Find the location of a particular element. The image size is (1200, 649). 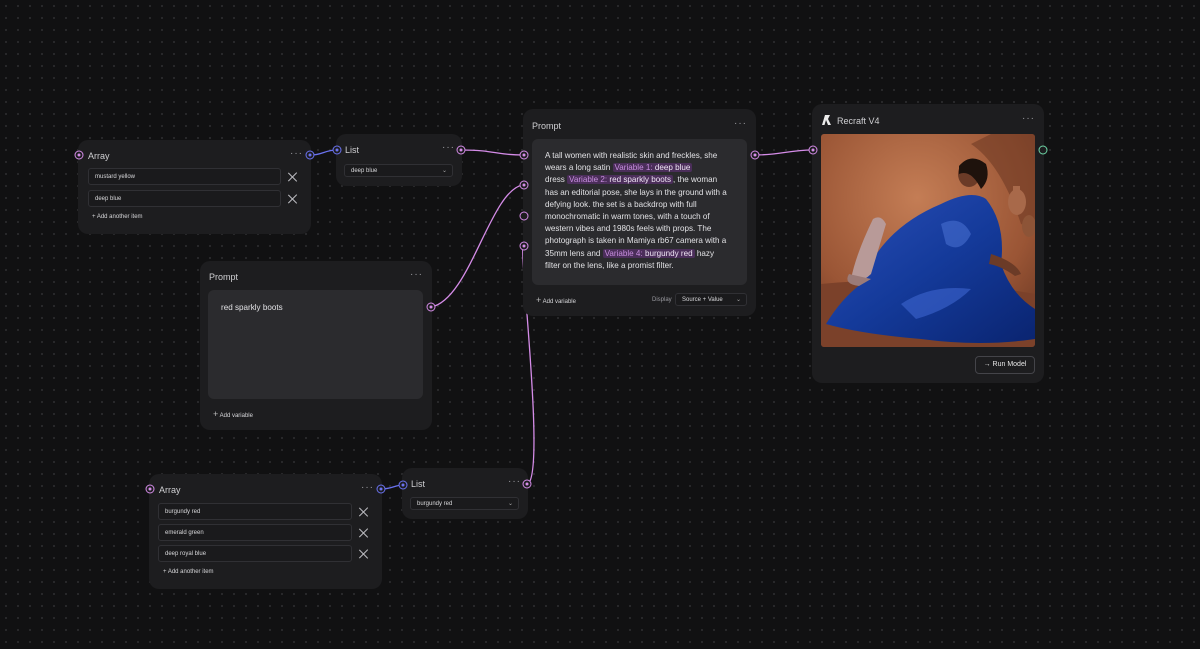

model-input-port is located at coordinates (813, 150).